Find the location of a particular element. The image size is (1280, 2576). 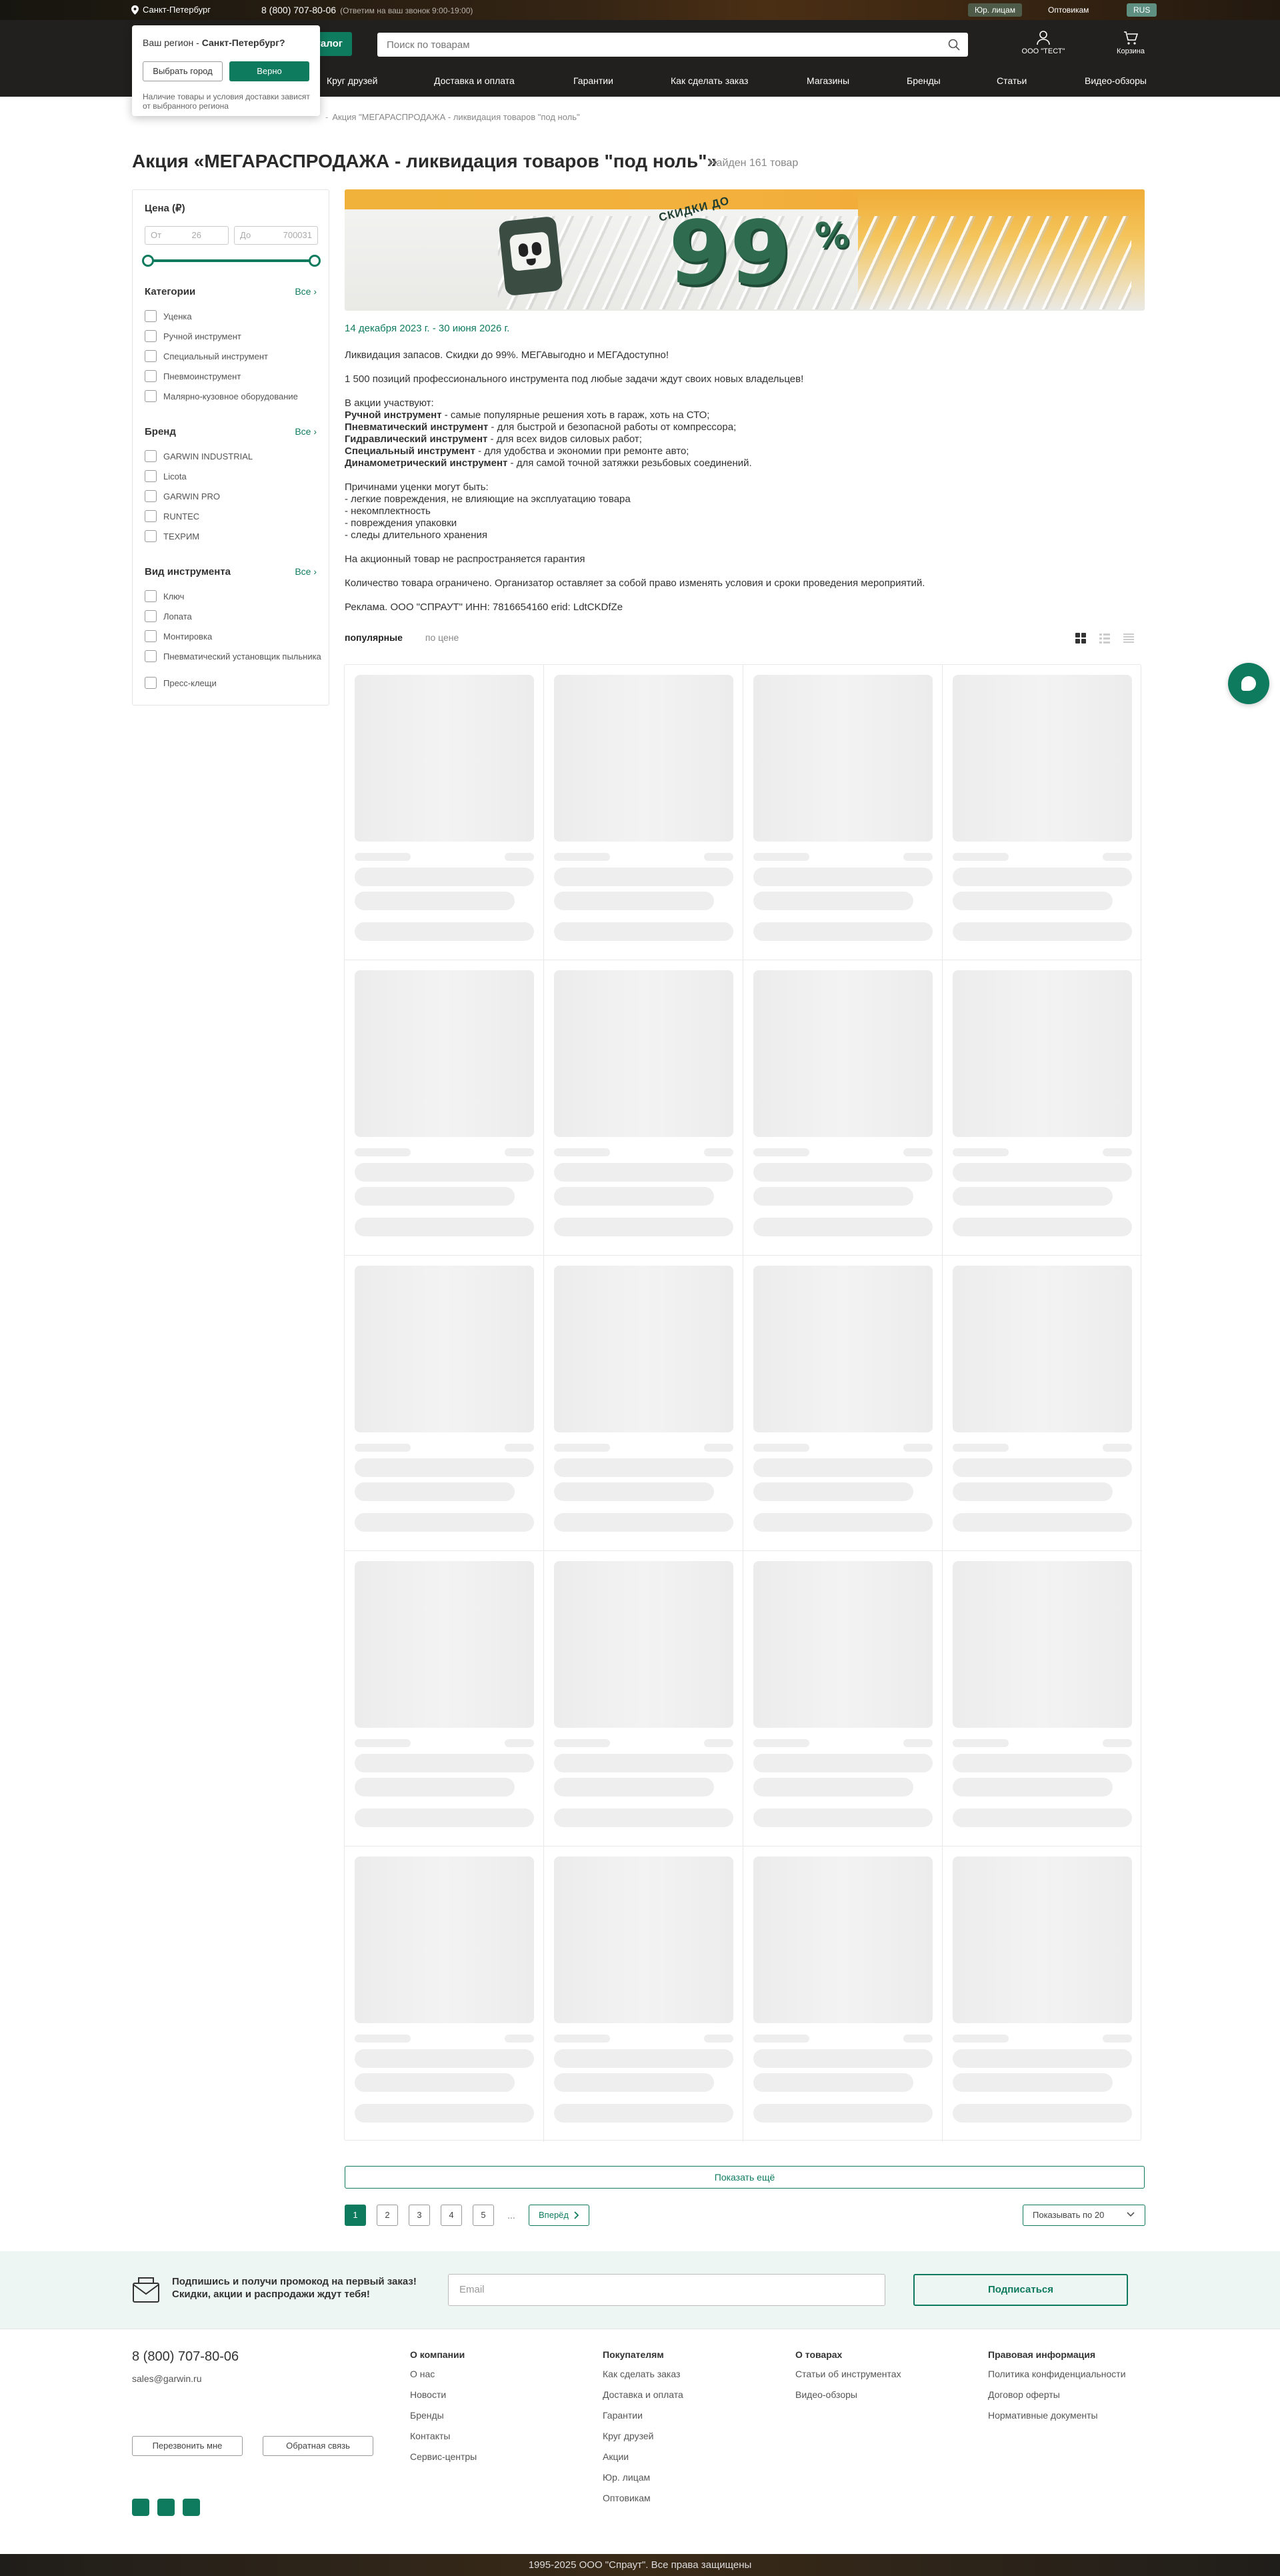

footer-link: Доставка и оплата is located at coordinates (643, 2395).